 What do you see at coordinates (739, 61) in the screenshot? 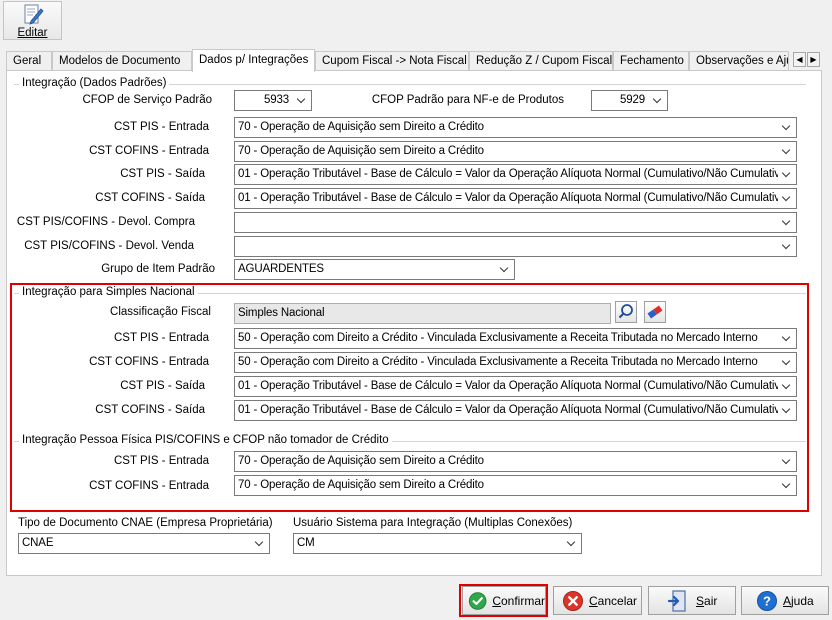
I see `tab-observacoes: Observações e Ajus` at bounding box center [739, 61].